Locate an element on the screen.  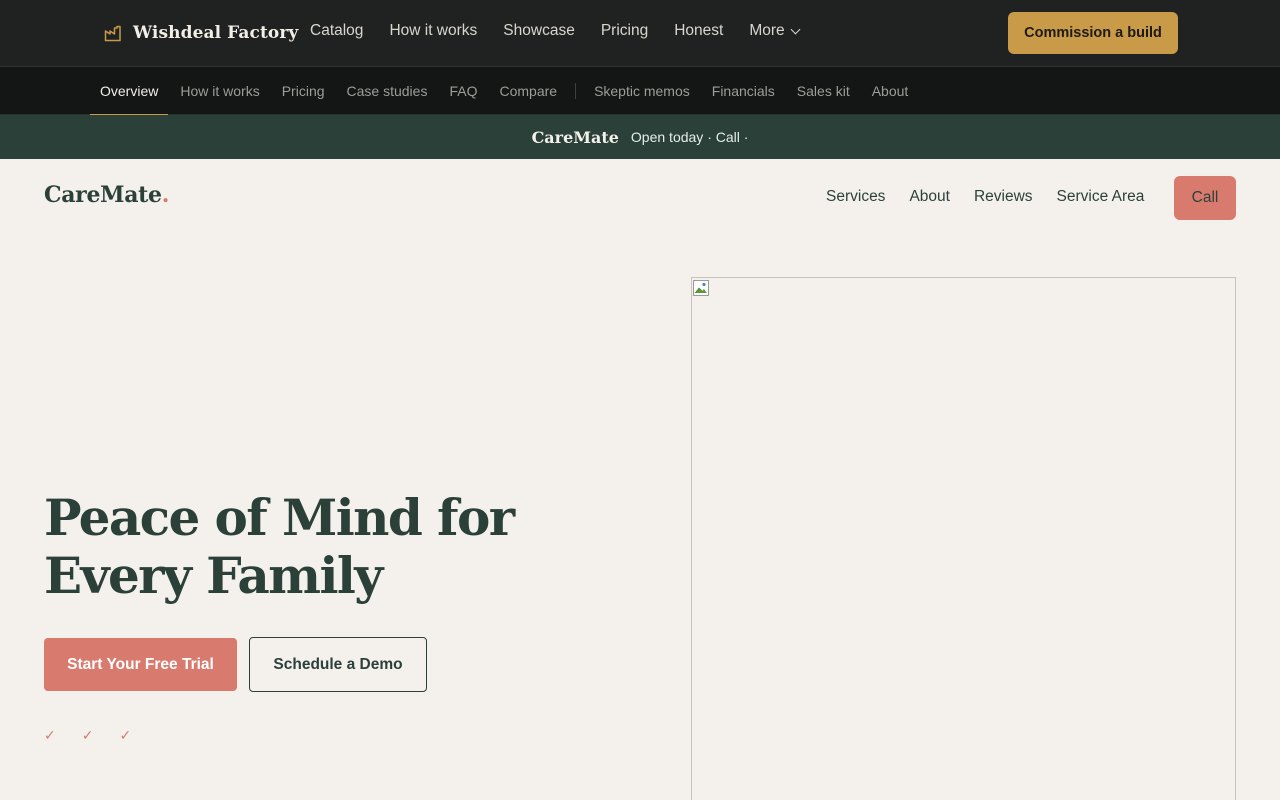
commission-build-button: Commission a build is located at coordinates (1093, 33).